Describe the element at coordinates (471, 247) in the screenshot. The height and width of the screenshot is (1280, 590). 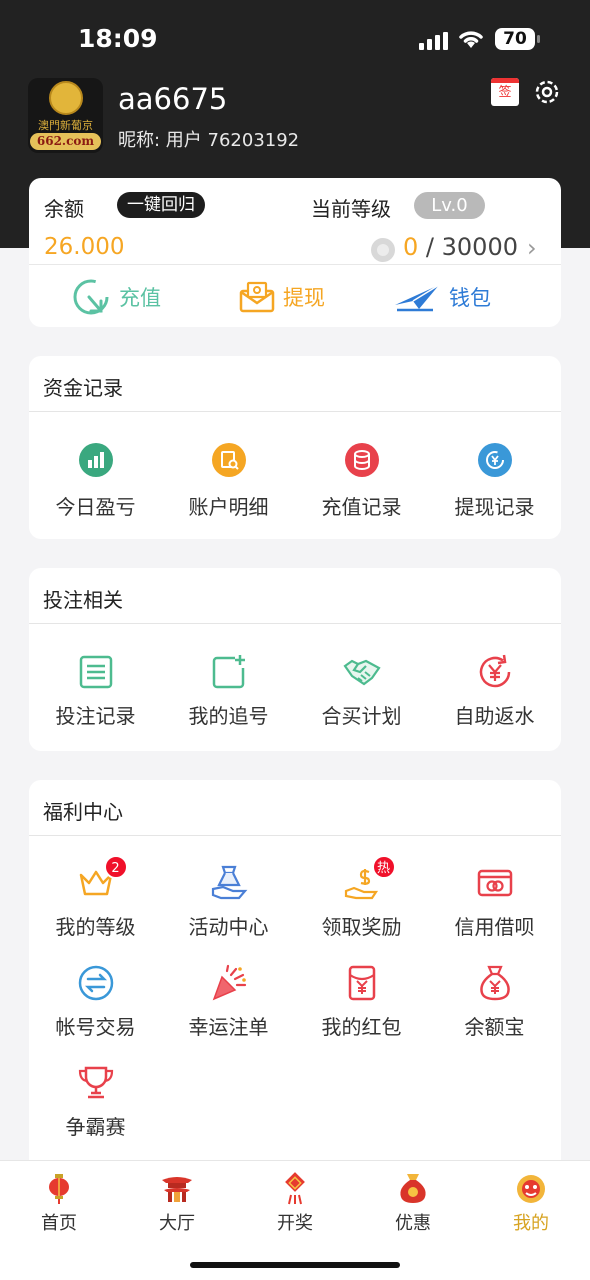
I see `progress-total: / 30000` at that location.